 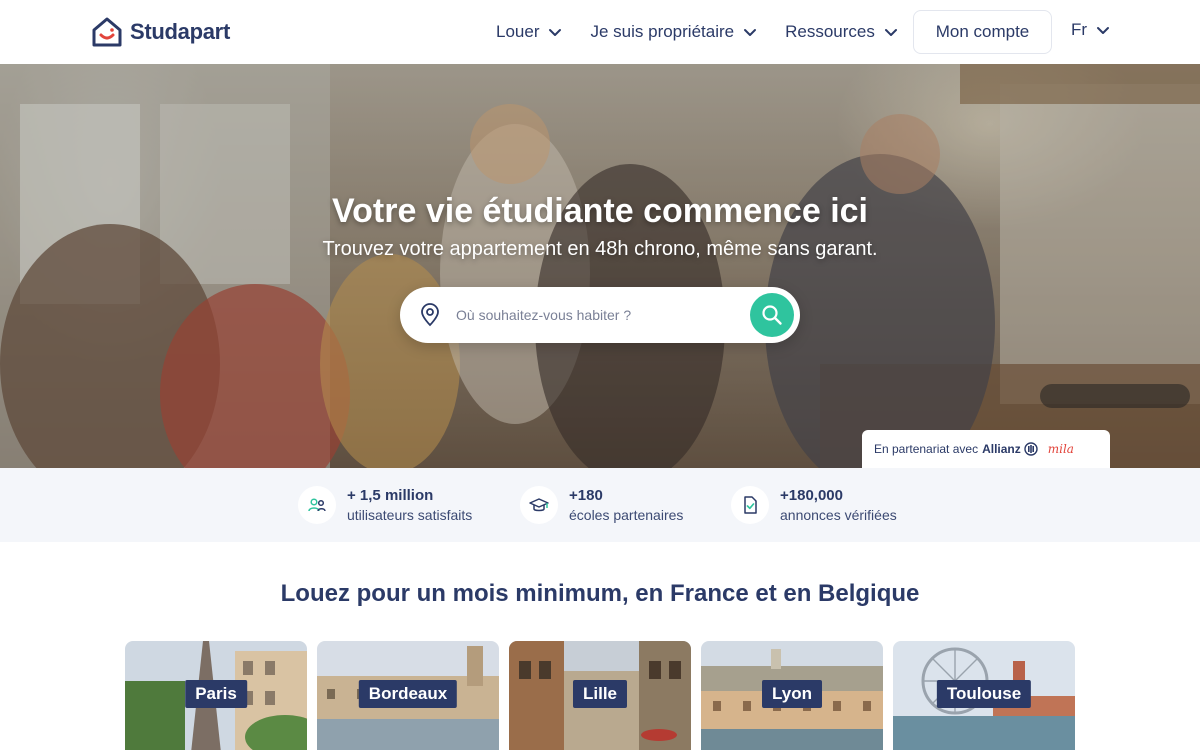 I want to click on search-button, so click(x=772, y=315).